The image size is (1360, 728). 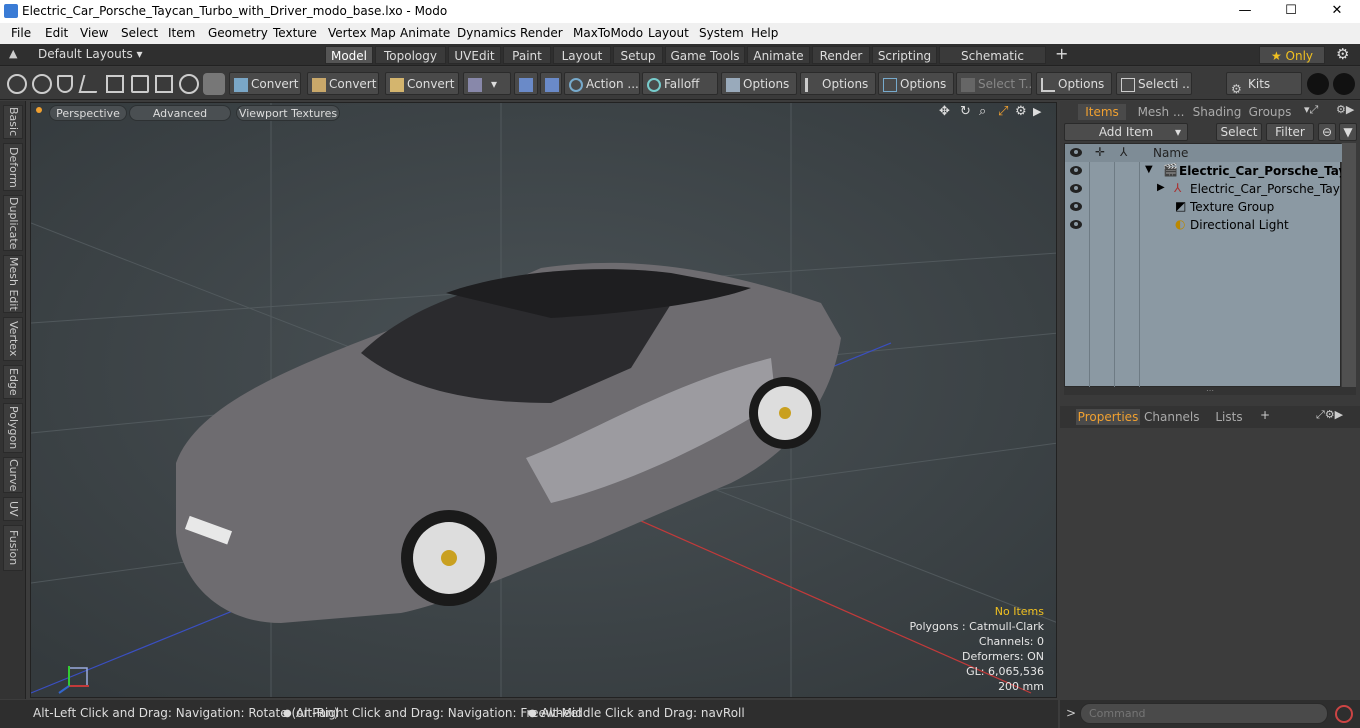 What do you see at coordinates (13, 53) in the screenshot?
I see `collapse-up-icon: ▲` at bounding box center [13, 53].